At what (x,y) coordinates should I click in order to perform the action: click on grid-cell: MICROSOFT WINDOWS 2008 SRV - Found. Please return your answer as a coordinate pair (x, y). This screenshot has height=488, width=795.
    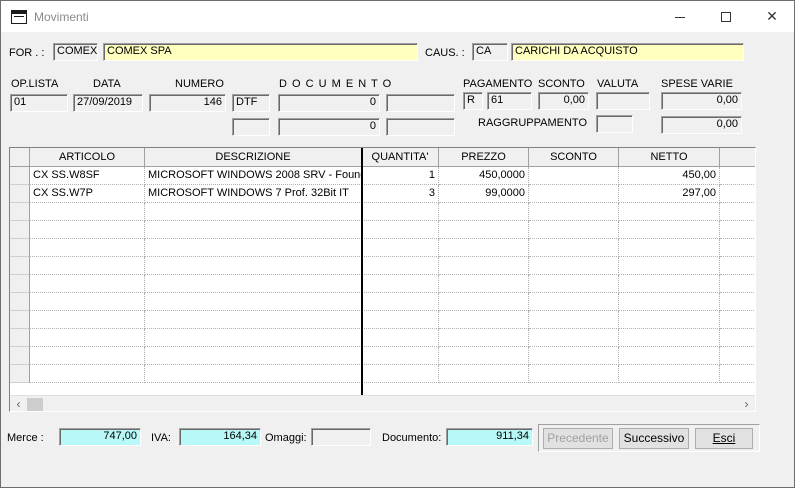
    Looking at the image, I should click on (253, 176).